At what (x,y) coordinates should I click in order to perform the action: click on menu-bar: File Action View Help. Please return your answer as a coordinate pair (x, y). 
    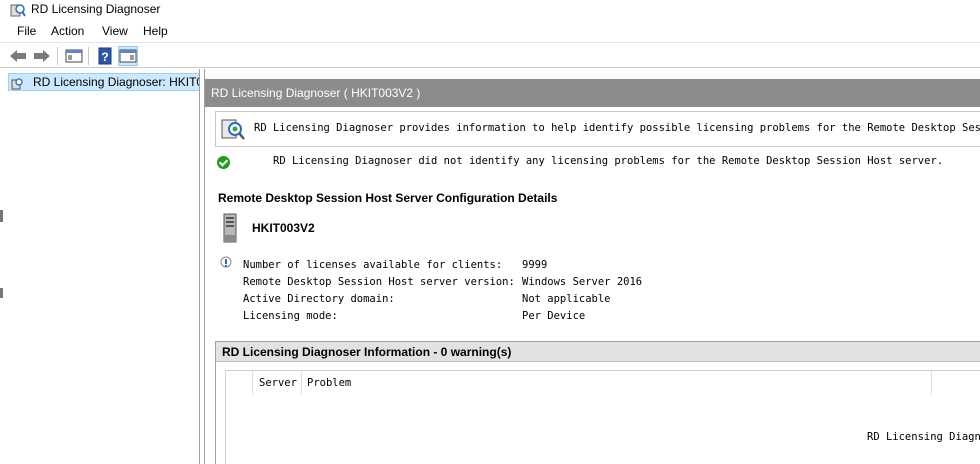
    Looking at the image, I should click on (490, 31).